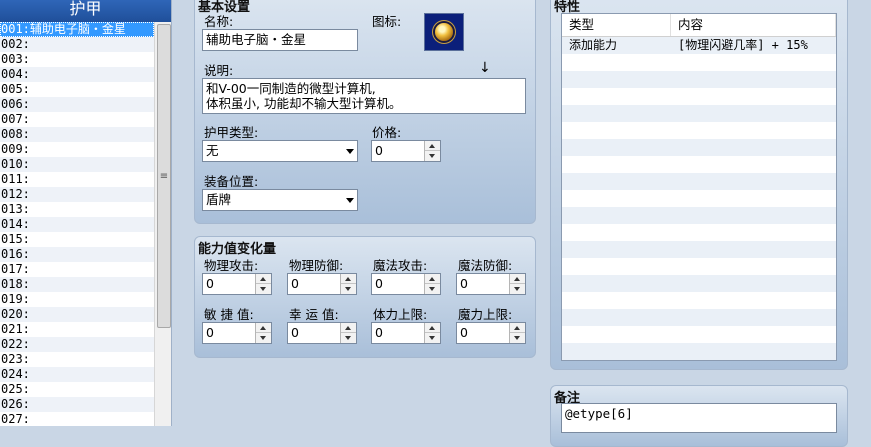  Describe the element at coordinates (77, 299) in the screenshot. I see `list-item: 019:` at that location.